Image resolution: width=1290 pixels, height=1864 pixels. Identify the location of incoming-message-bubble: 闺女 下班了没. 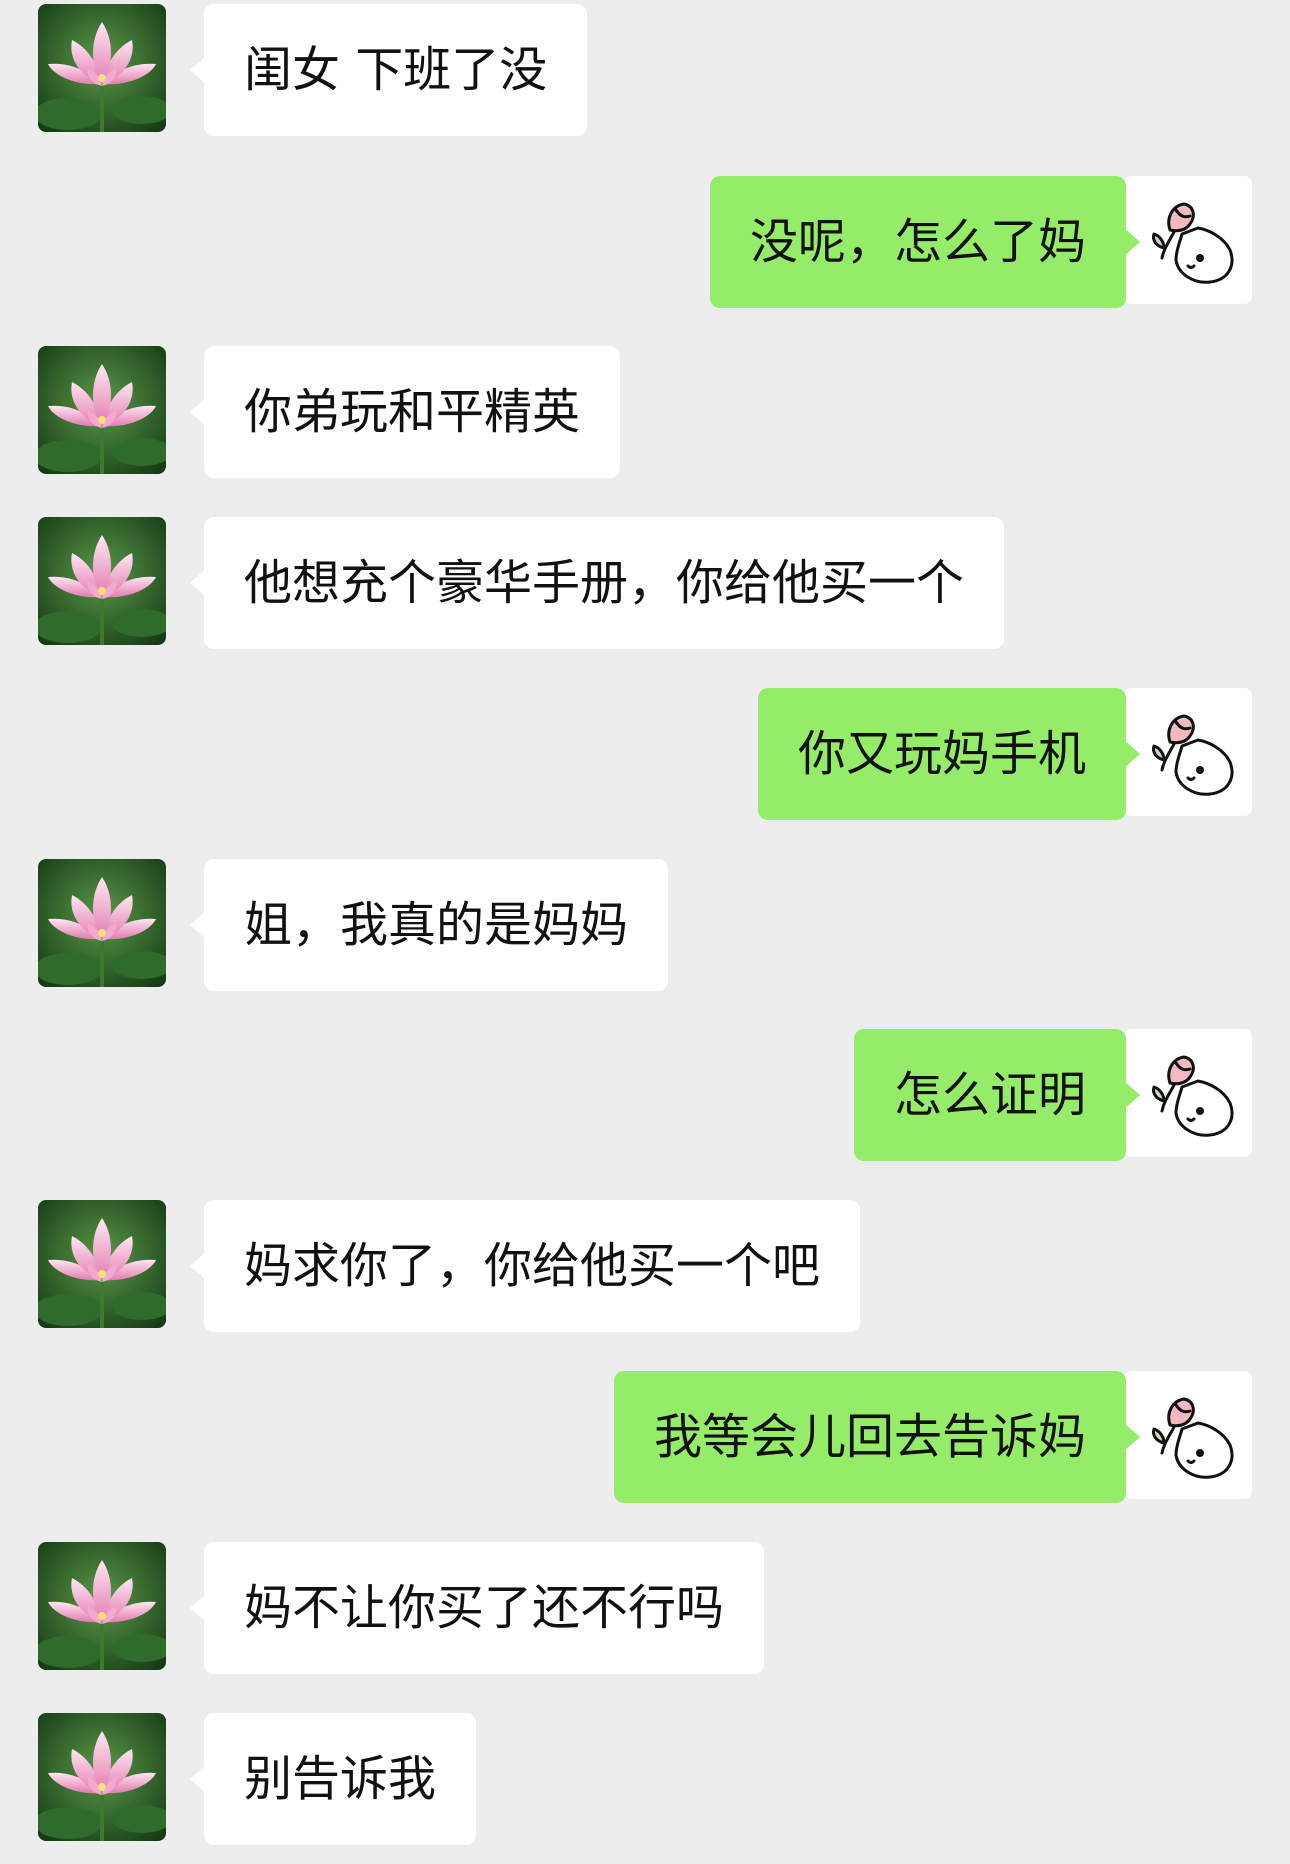
(388, 70).